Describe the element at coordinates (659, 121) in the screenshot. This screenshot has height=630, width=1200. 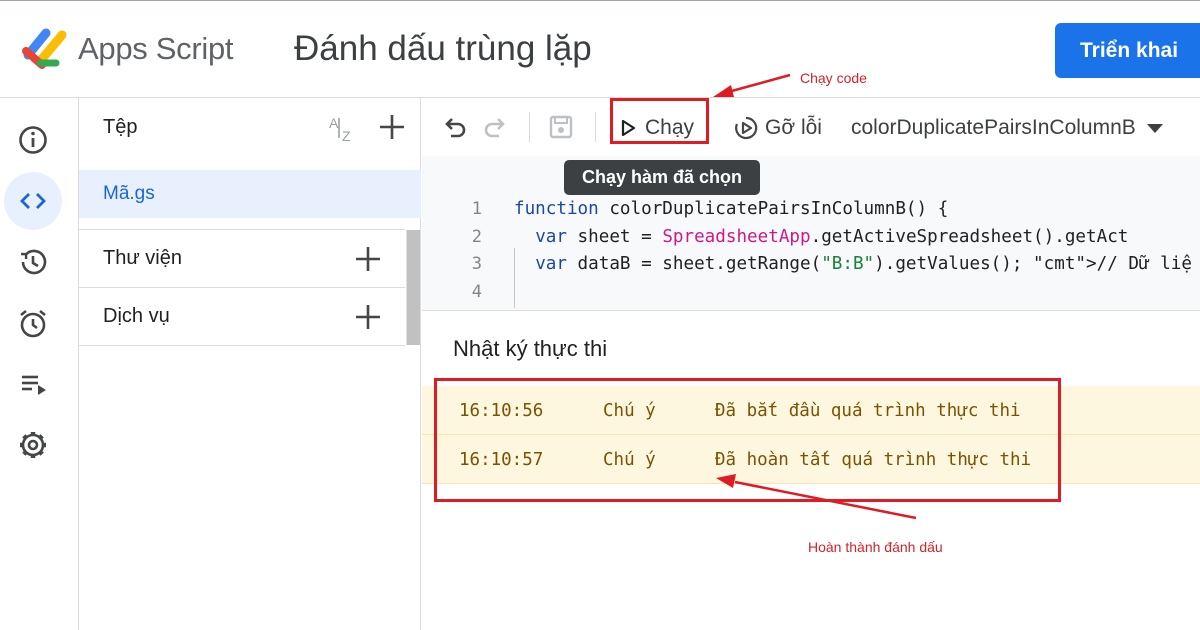
I see `run-highlight-box` at that location.